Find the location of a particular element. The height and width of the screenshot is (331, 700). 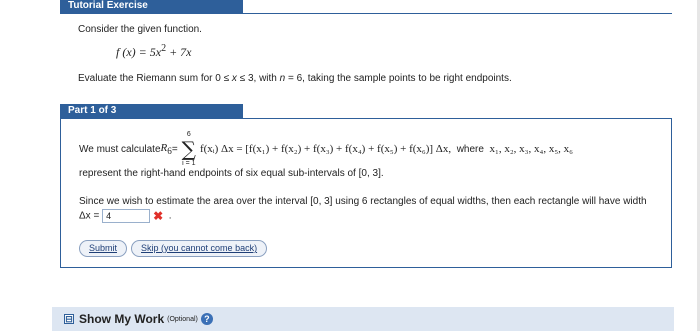

sigma-icon: ∑ is located at coordinates (188, 149).